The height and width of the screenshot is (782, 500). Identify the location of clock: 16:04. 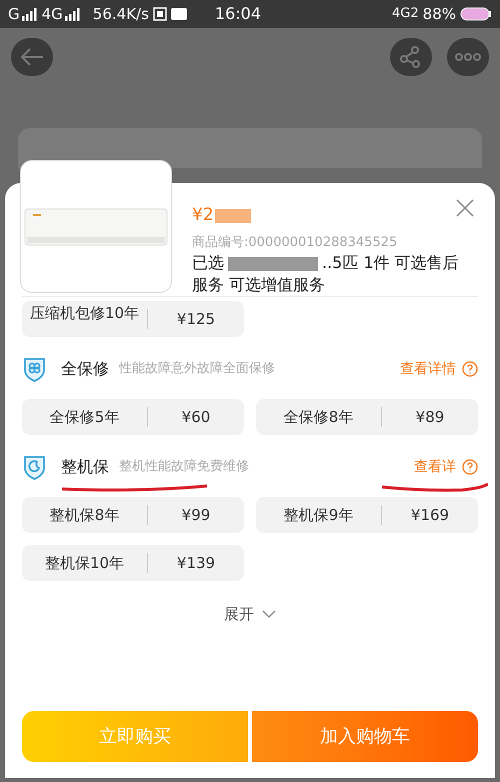
(238, 14).